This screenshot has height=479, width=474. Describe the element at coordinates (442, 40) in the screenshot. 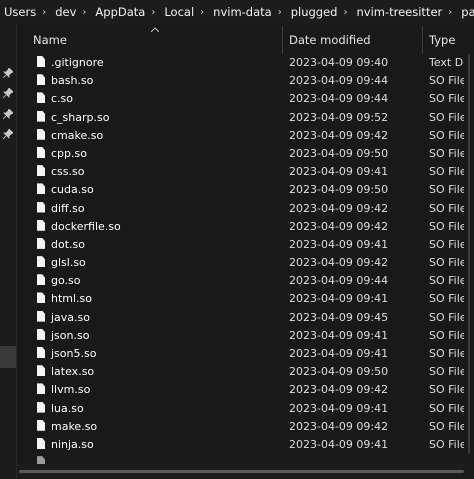

I see `column-header-type: Type` at that location.